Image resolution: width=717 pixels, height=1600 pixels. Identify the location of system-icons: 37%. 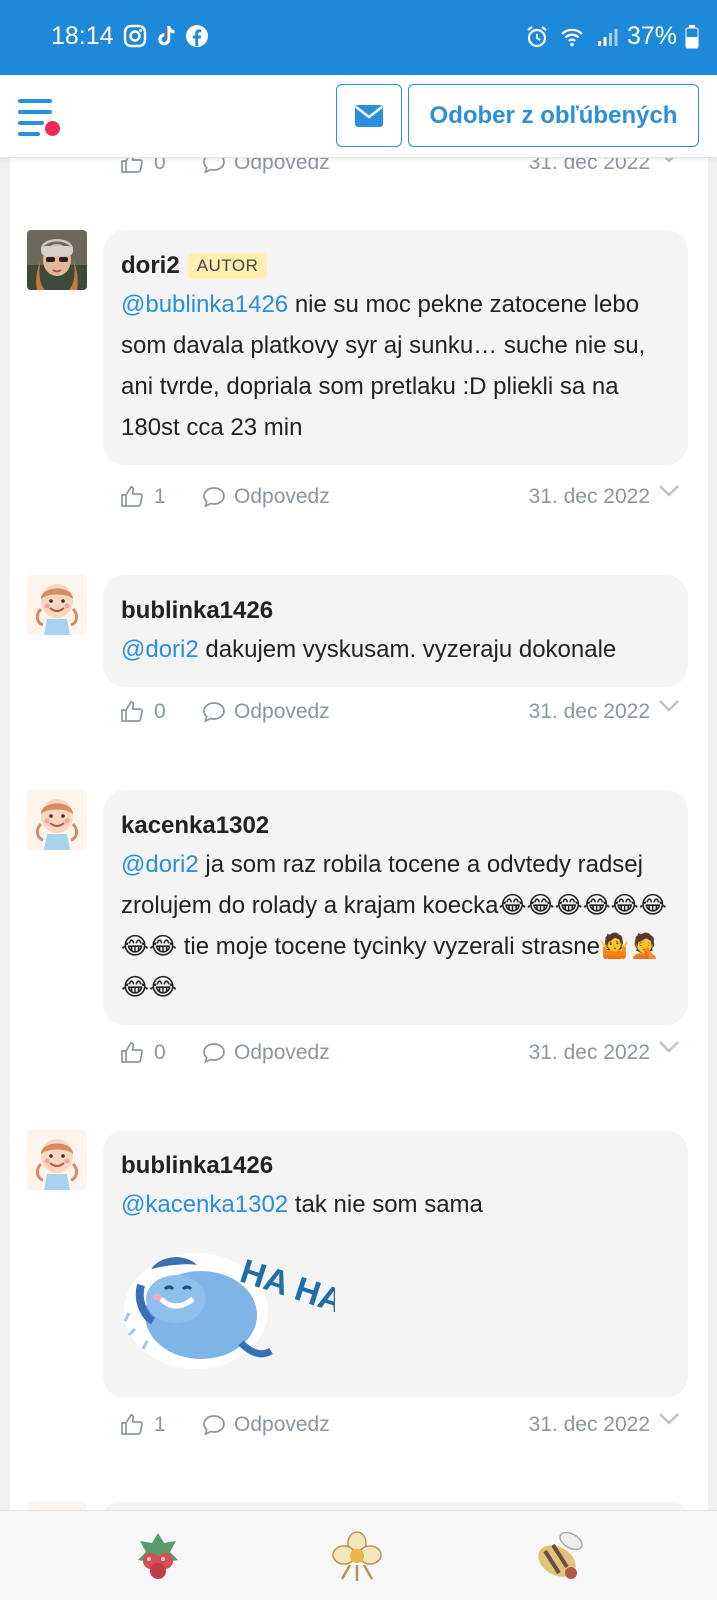
(612, 36).